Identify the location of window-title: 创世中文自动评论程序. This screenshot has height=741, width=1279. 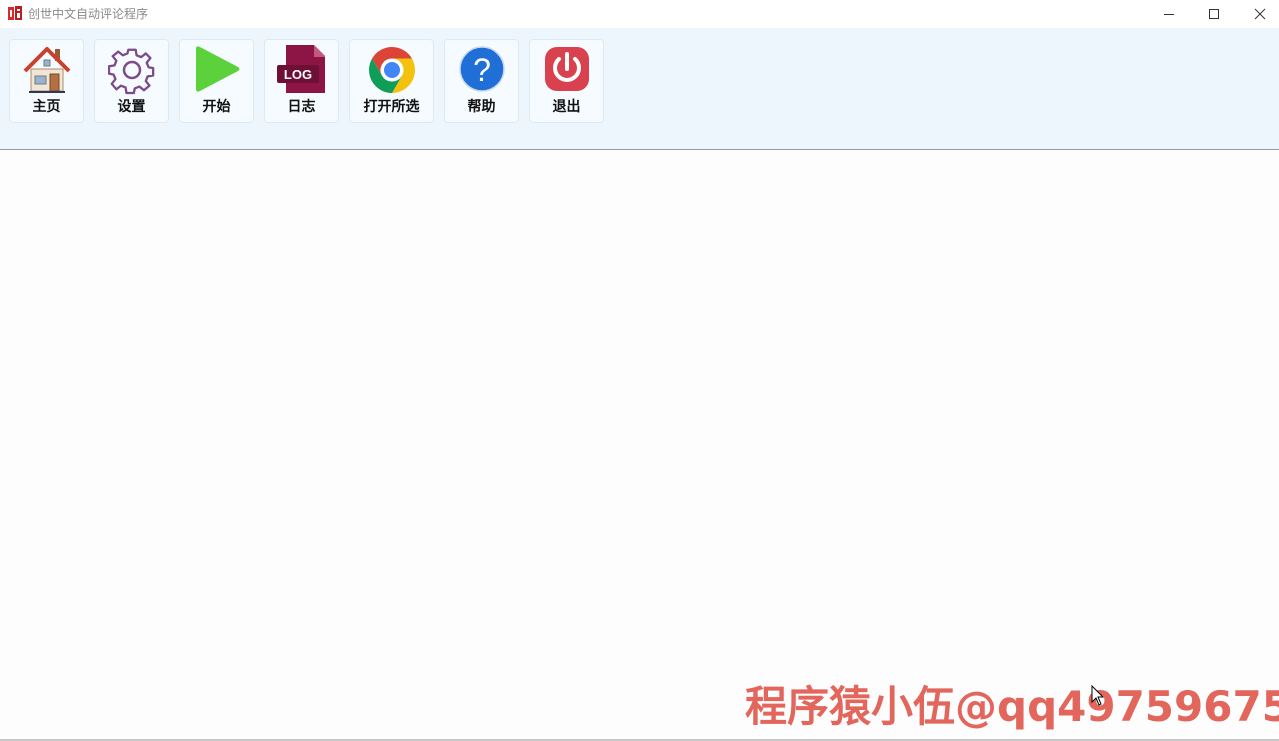
(88, 14).